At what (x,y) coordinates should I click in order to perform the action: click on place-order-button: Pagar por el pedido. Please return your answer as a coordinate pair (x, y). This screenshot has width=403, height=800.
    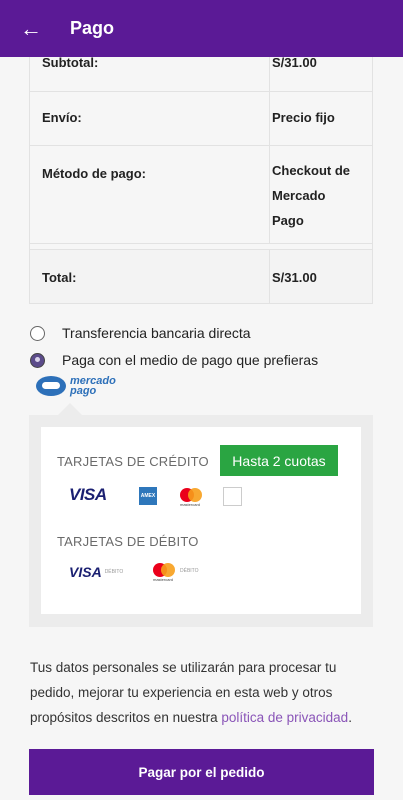
    Looking at the image, I should click on (201, 772).